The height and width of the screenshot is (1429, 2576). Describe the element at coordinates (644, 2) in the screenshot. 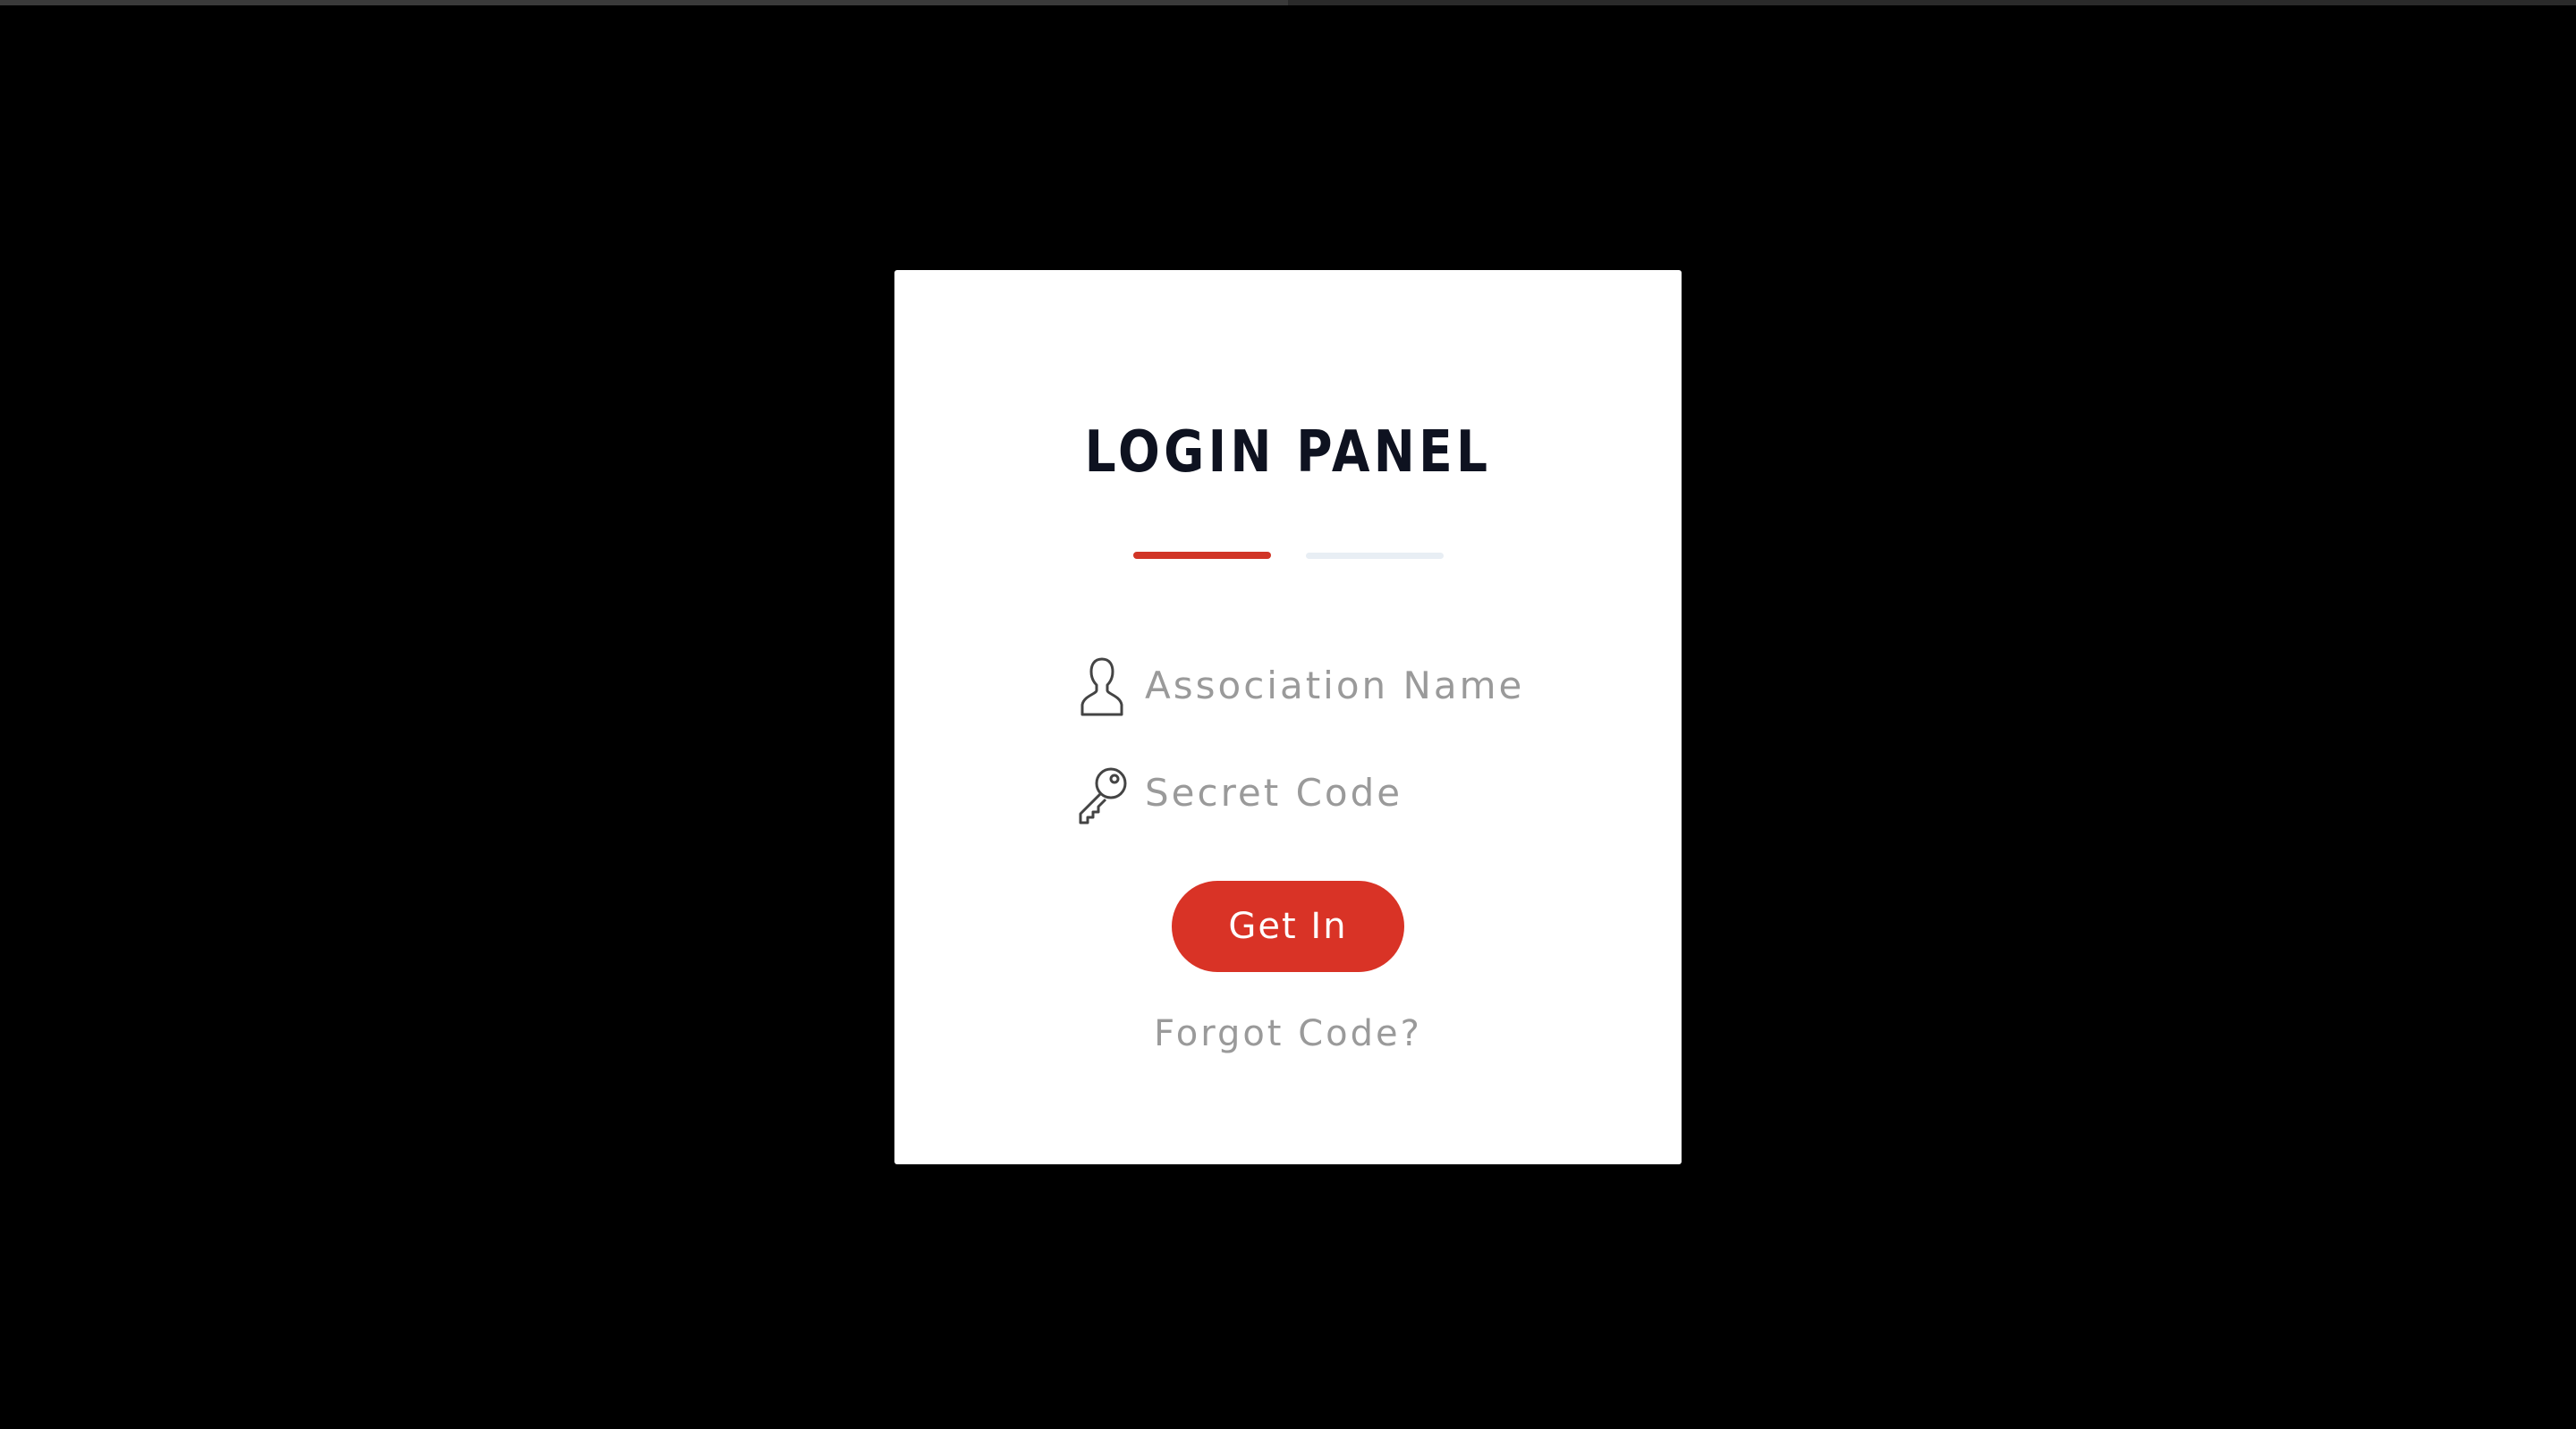

I see `window-top-bar-segment` at that location.